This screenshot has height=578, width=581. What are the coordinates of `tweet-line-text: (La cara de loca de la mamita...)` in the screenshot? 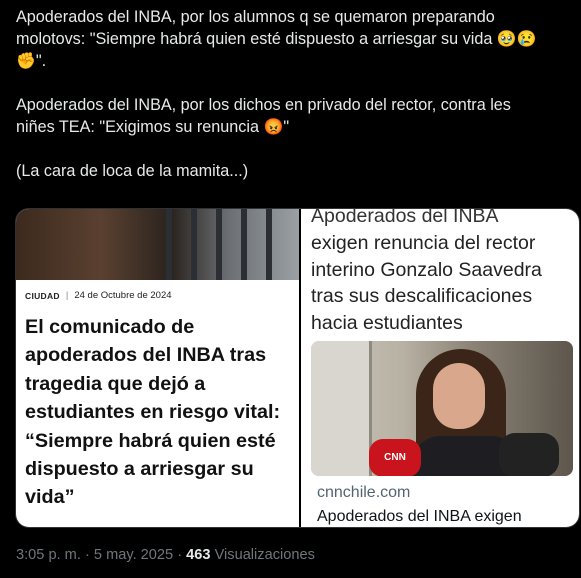 It's located at (132, 171).